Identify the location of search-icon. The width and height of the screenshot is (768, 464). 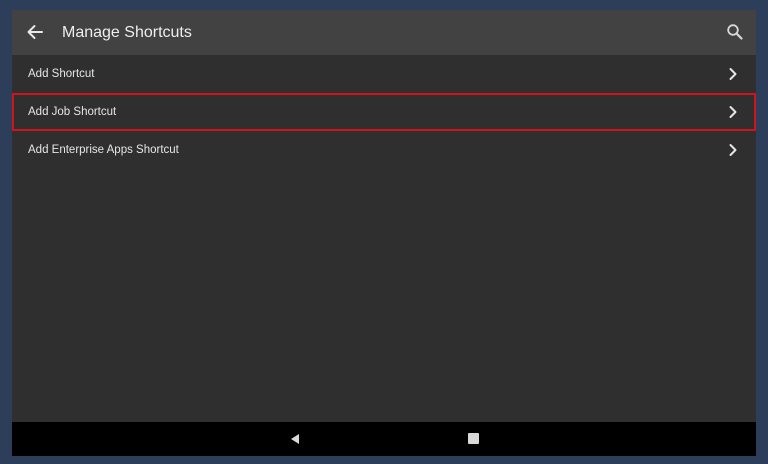
(735, 32).